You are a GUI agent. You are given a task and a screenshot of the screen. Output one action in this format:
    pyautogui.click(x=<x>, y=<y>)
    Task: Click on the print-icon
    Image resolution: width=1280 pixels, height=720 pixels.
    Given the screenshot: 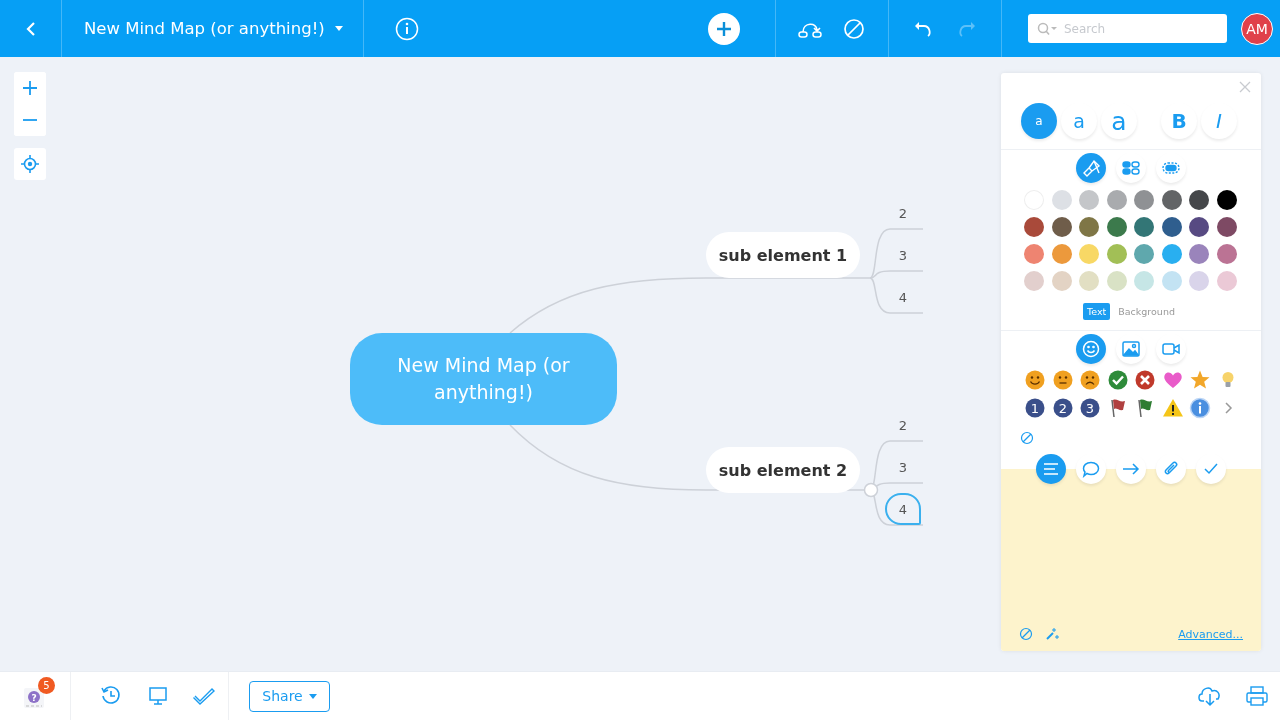 What is the action you would take?
    pyautogui.click(x=1256, y=696)
    